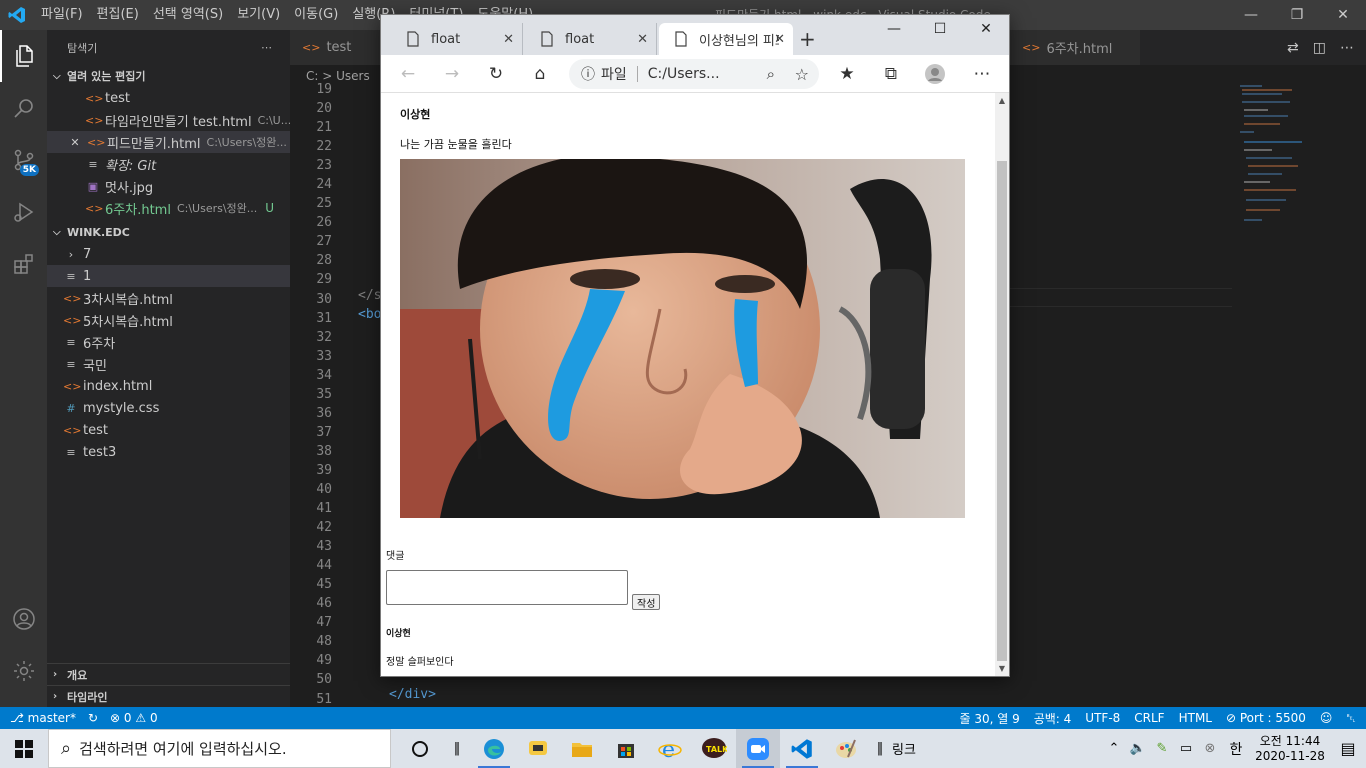  What do you see at coordinates (134, 718) in the screenshot?
I see `problems-status: ⊗ 0 ⚠ 0` at bounding box center [134, 718].